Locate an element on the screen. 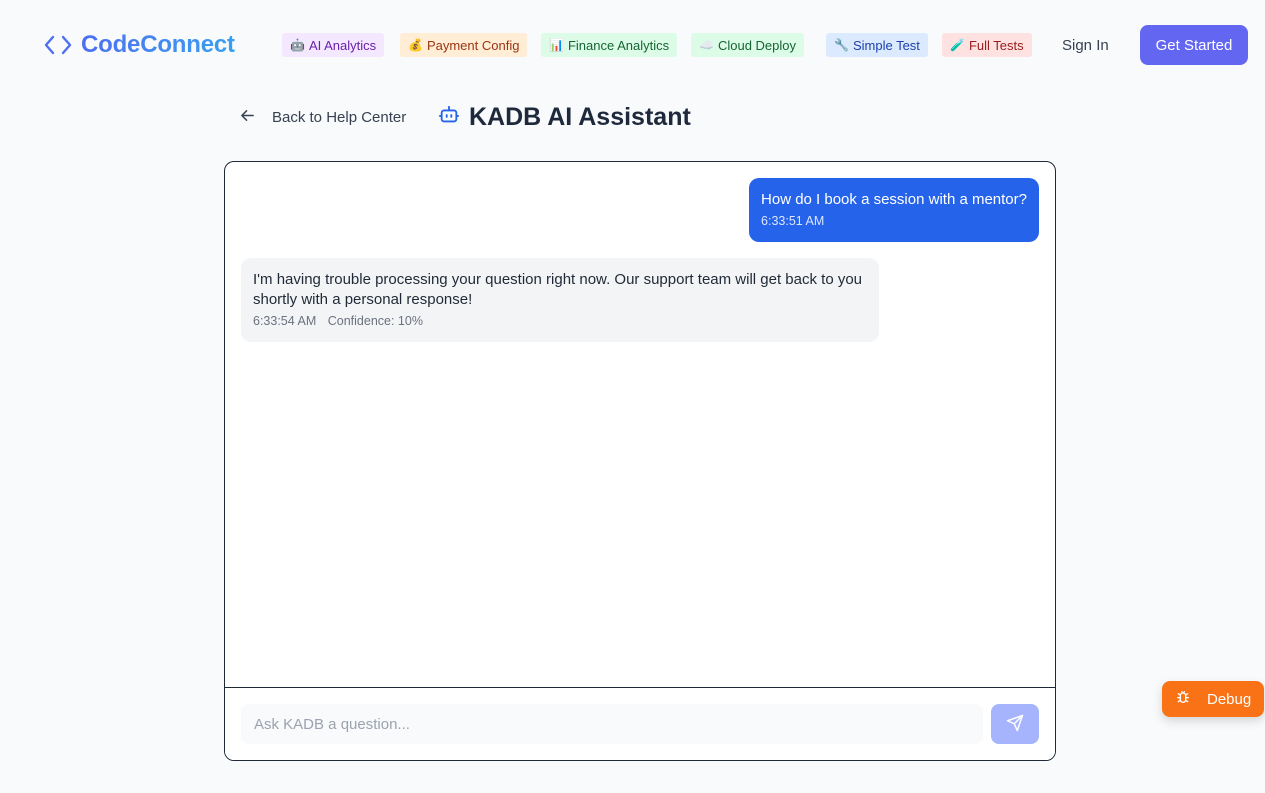  debug-button: Debug is located at coordinates (1213, 699).